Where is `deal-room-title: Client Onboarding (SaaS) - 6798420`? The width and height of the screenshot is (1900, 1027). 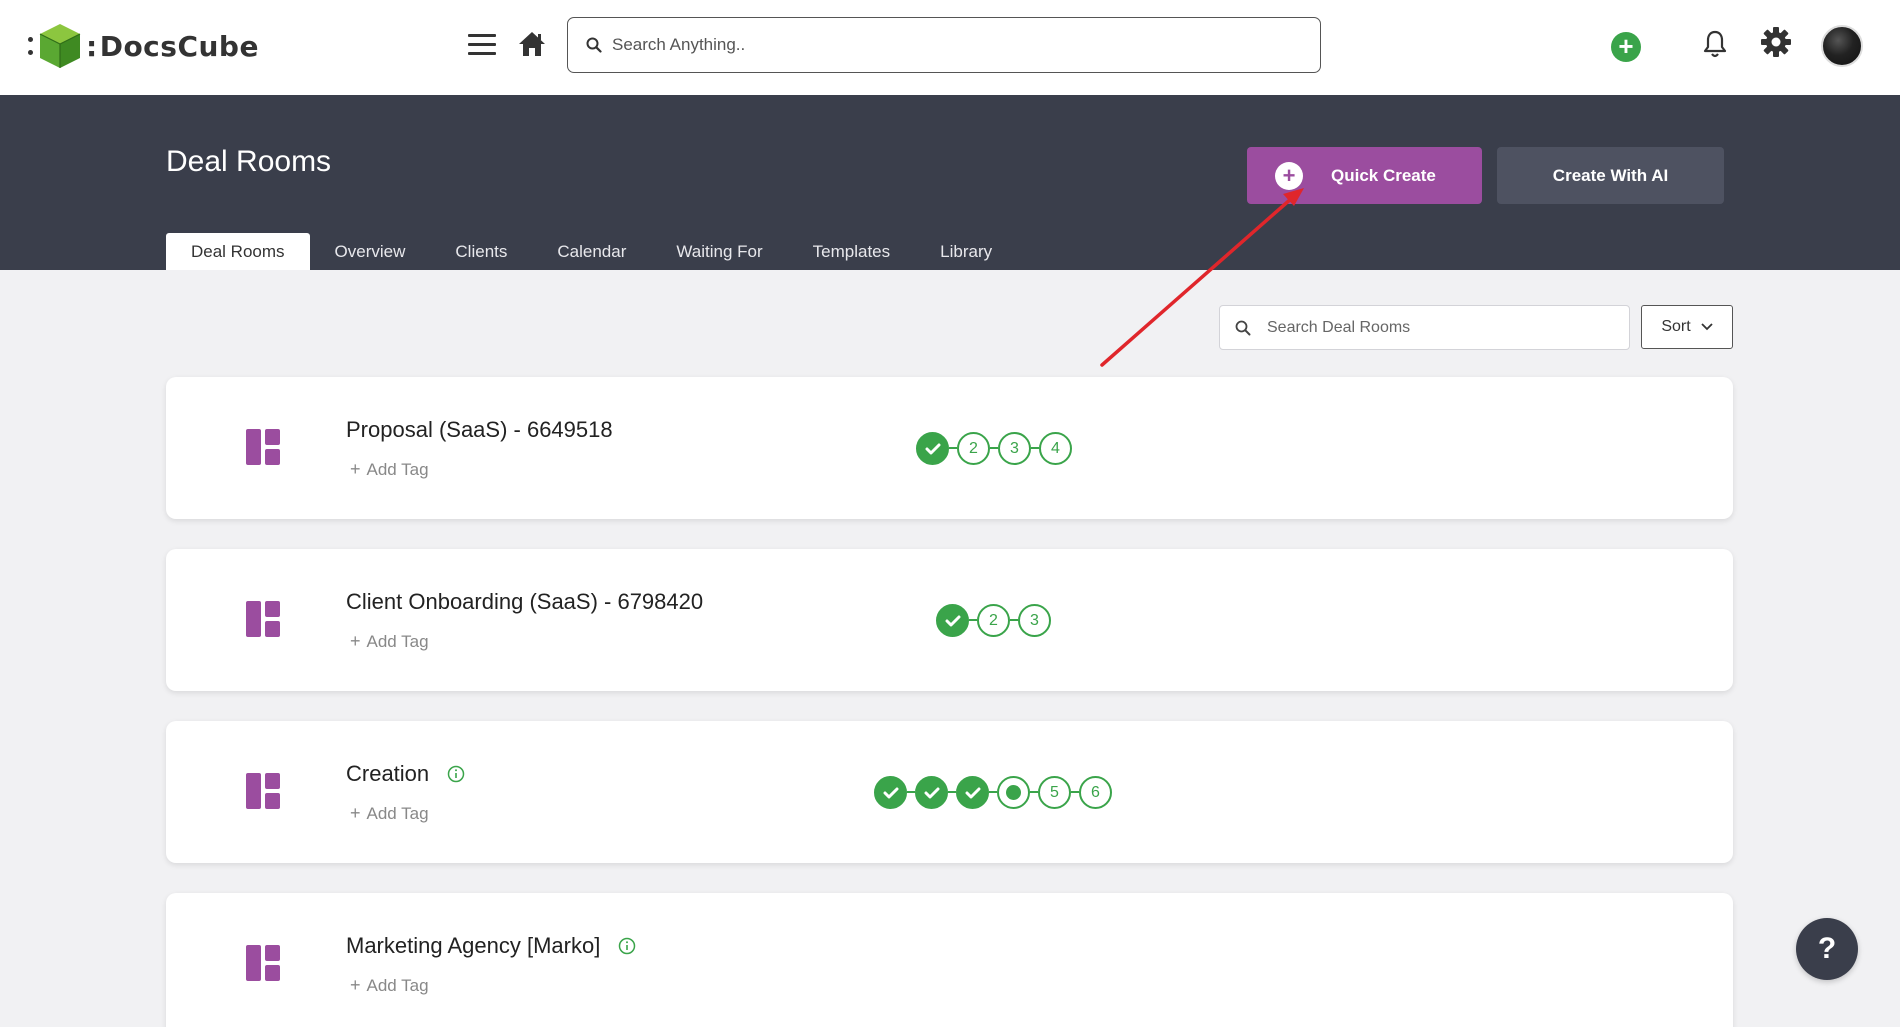 deal-room-title: Client Onboarding (SaaS) - 6798420 is located at coordinates (524, 602).